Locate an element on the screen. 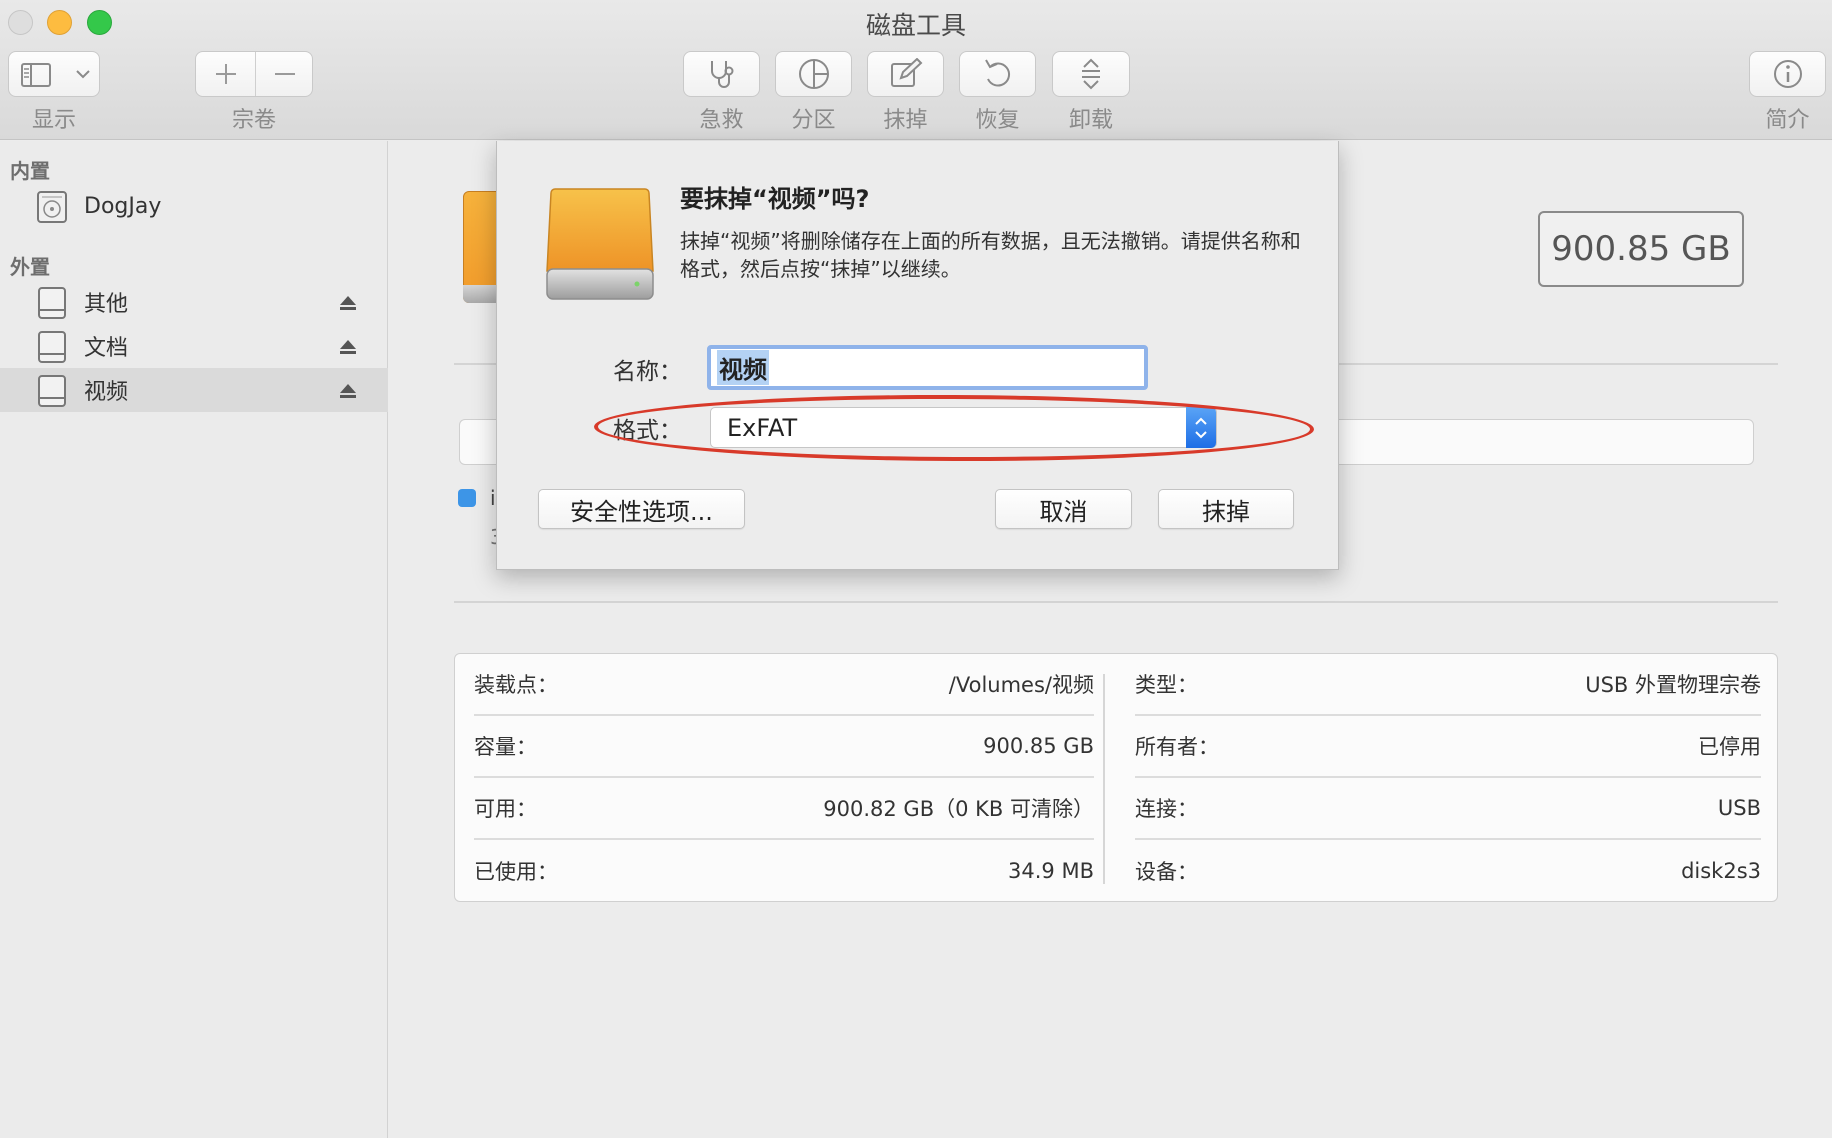 The image size is (1832, 1138). info-value: /Volumes/视频 is located at coordinates (1021, 685).